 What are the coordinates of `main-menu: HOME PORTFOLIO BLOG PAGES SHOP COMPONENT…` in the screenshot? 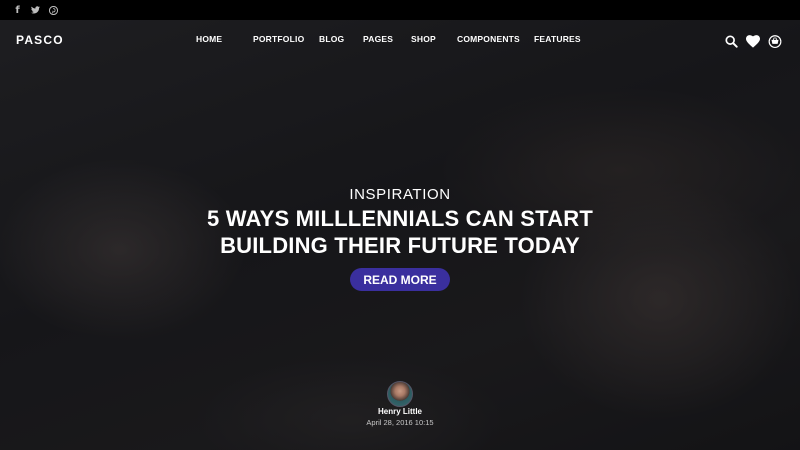 It's located at (388, 39).